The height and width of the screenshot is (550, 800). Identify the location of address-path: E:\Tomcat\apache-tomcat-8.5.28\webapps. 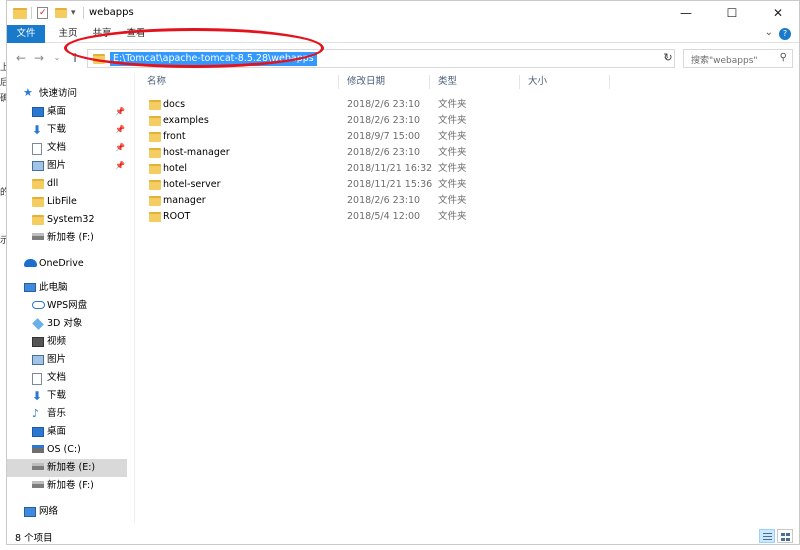
(213, 59).